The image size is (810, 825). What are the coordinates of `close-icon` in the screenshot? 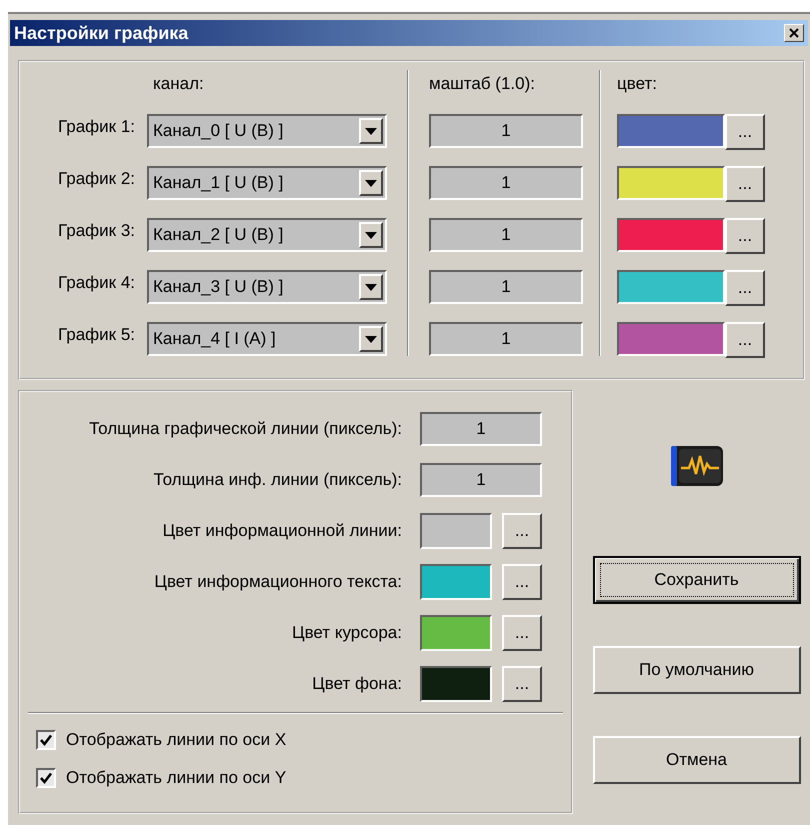 It's located at (794, 33).